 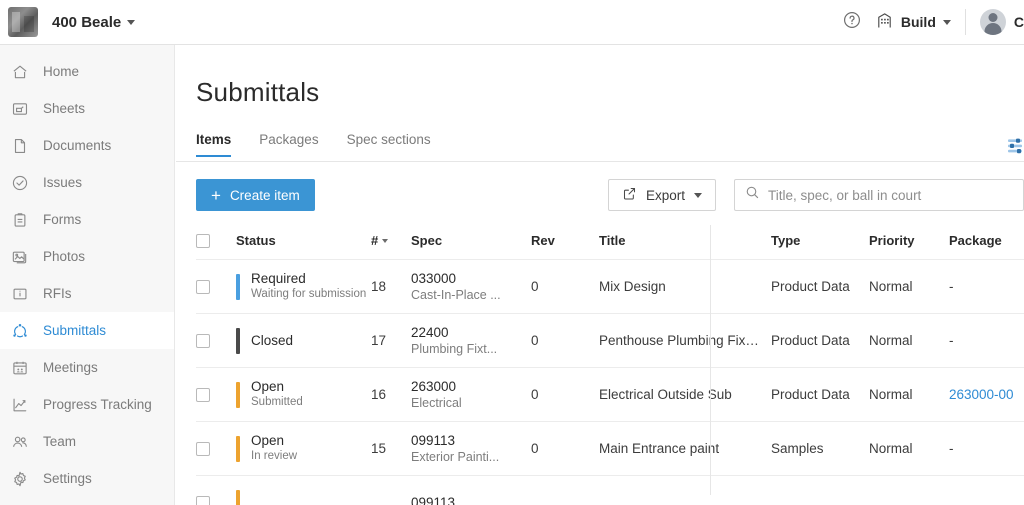 What do you see at coordinates (986, 490) in the screenshot?
I see `row-package-cell` at bounding box center [986, 490].